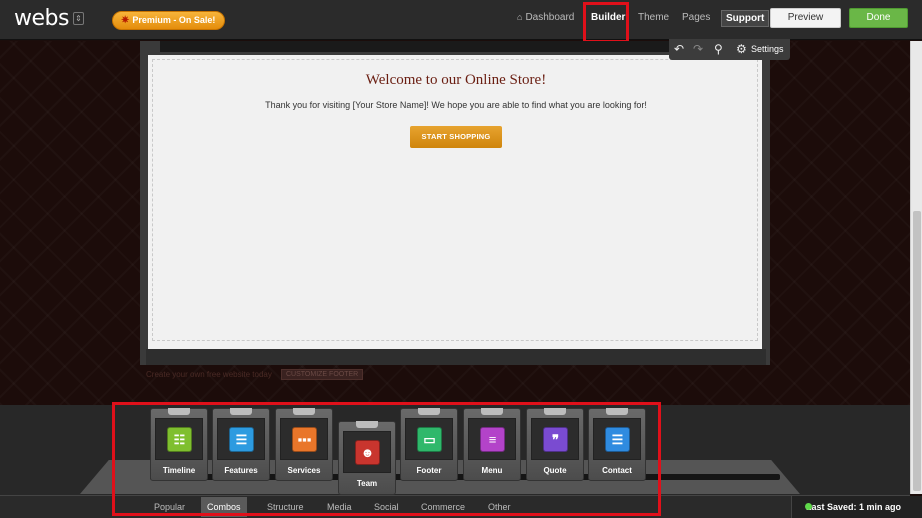  Describe the element at coordinates (718, 49) in the screenshot. I see `search-icon: ⚲` at that location.